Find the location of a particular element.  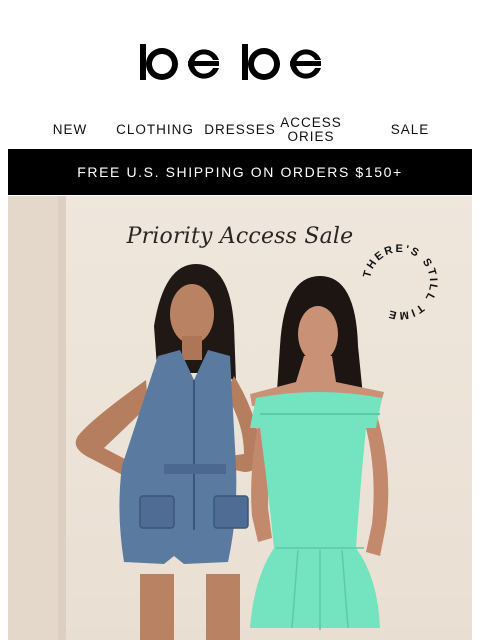

nav-item-dresses: DRESSES is located at coordinates (240, 130).